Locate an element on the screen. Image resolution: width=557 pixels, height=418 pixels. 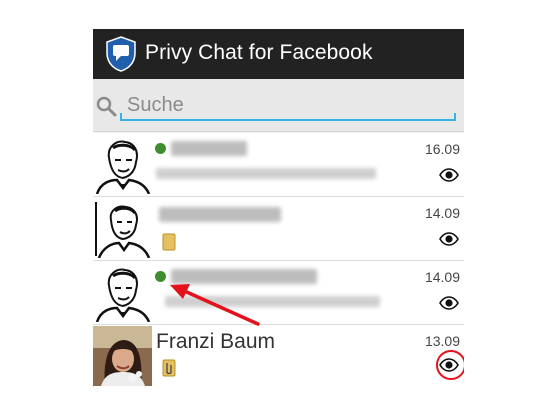
contact-name: Franzi Baum is located at coordinates (216, 341).